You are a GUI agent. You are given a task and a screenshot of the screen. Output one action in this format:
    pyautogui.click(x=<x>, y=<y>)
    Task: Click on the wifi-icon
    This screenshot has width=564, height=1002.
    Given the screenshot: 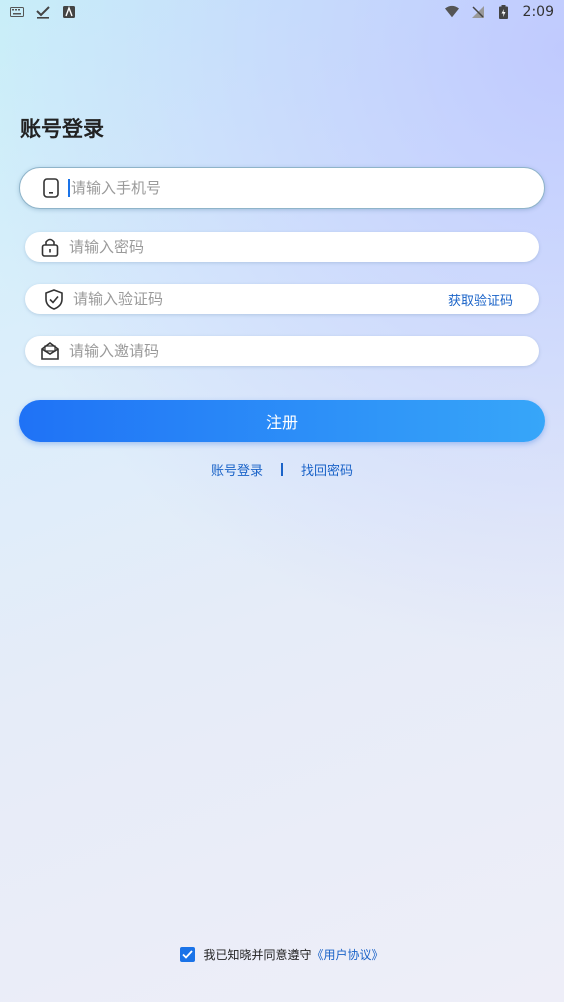 What is the action you would take?
    pyautogui.click(x=451, y=12)
    